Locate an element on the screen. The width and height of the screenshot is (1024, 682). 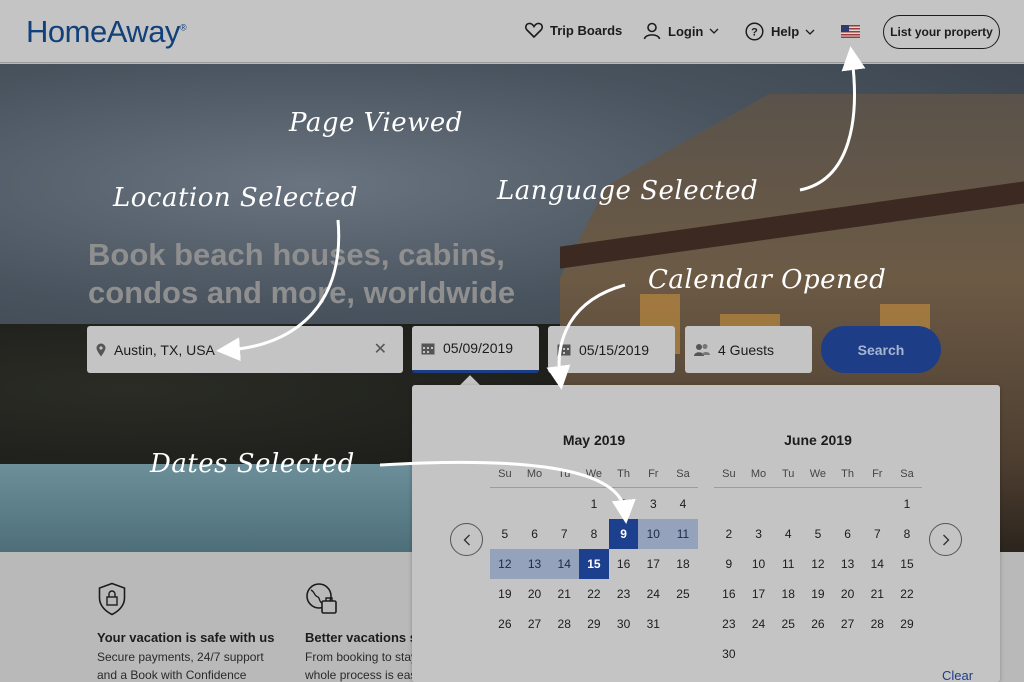
check-in-input: 05/09/2019 is located at coordinates (475, 349).